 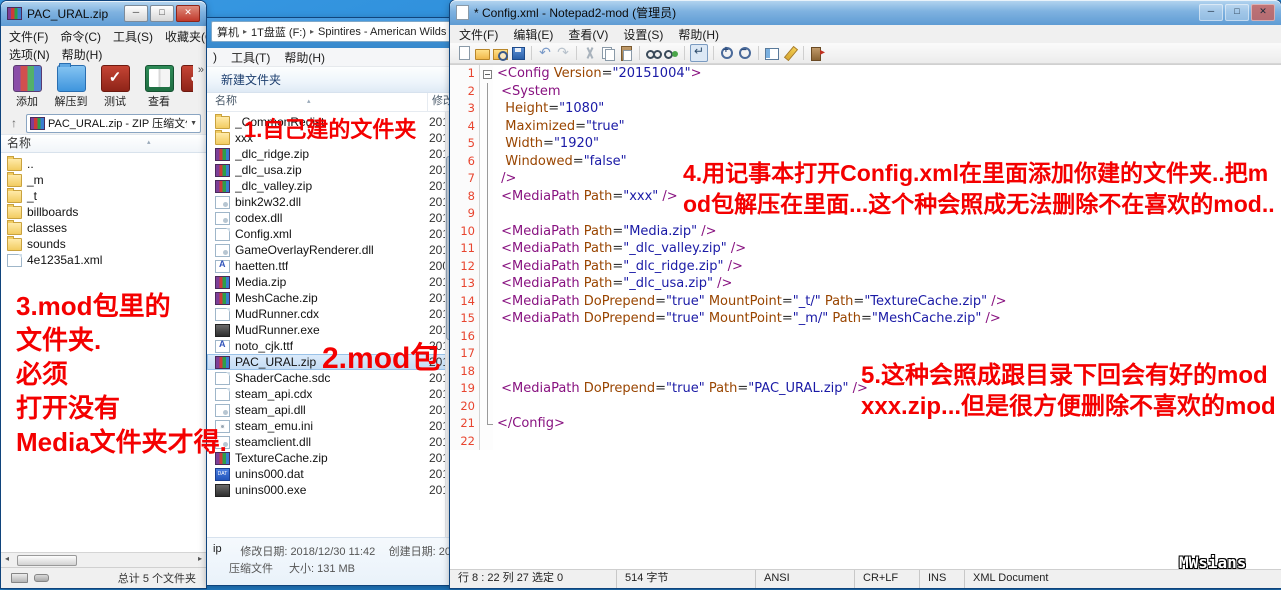 I want to click on list-item: MudRunner.cdx 2018, so click(x=331, y=314).